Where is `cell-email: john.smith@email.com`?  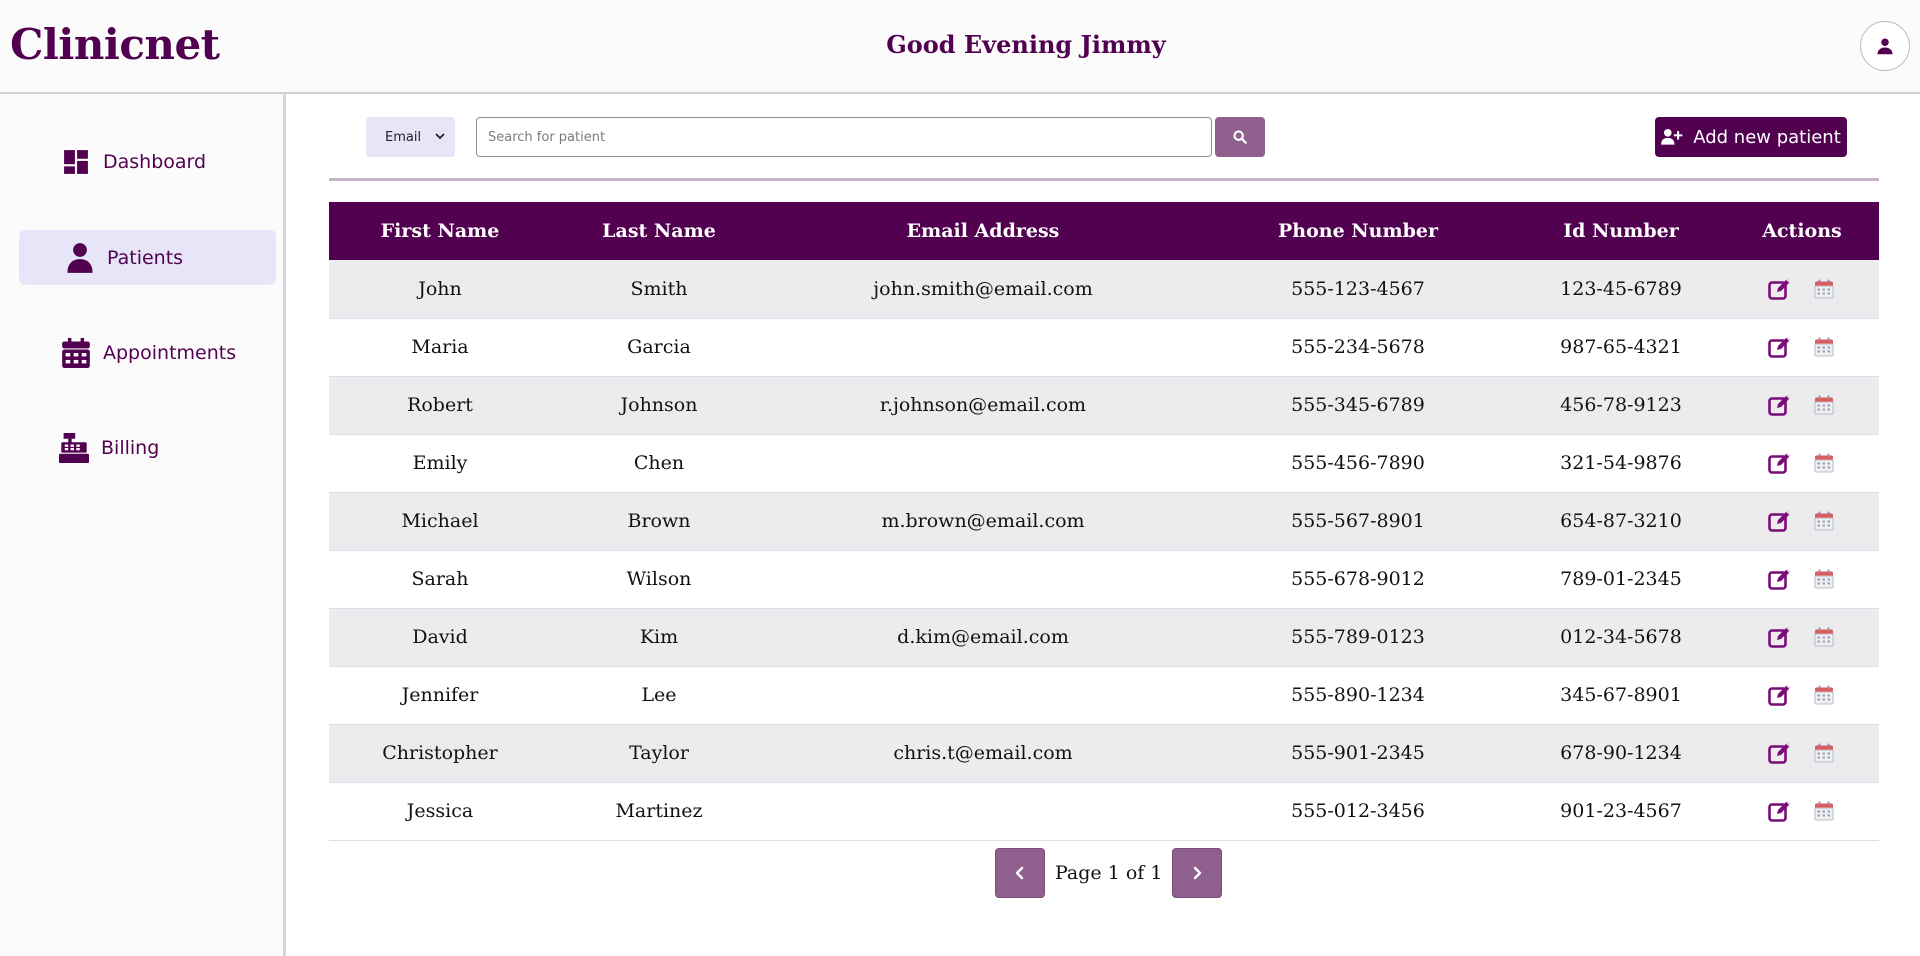
cell-email: john.smith@email.com is located at coordinates (983, 288).